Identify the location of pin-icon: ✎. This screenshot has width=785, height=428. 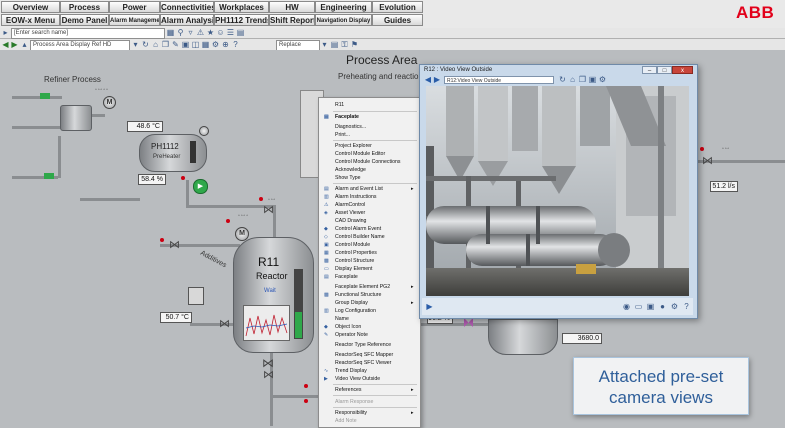
(175, 44).